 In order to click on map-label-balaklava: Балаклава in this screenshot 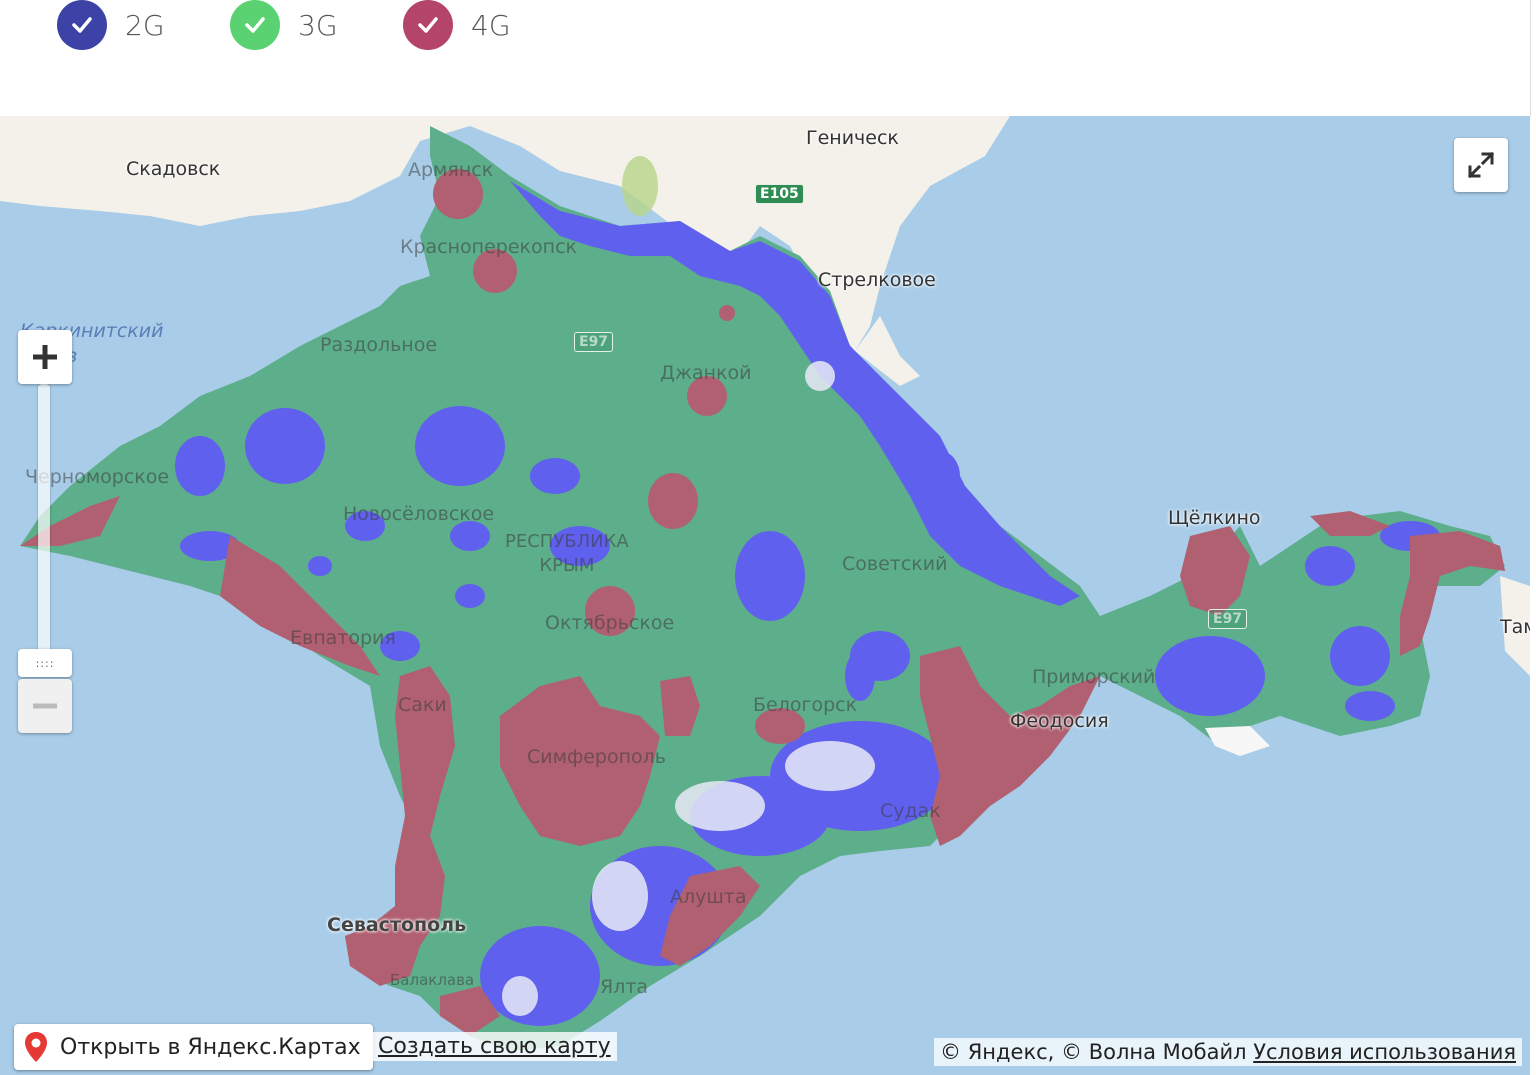, I will do `click(432, 980)`.